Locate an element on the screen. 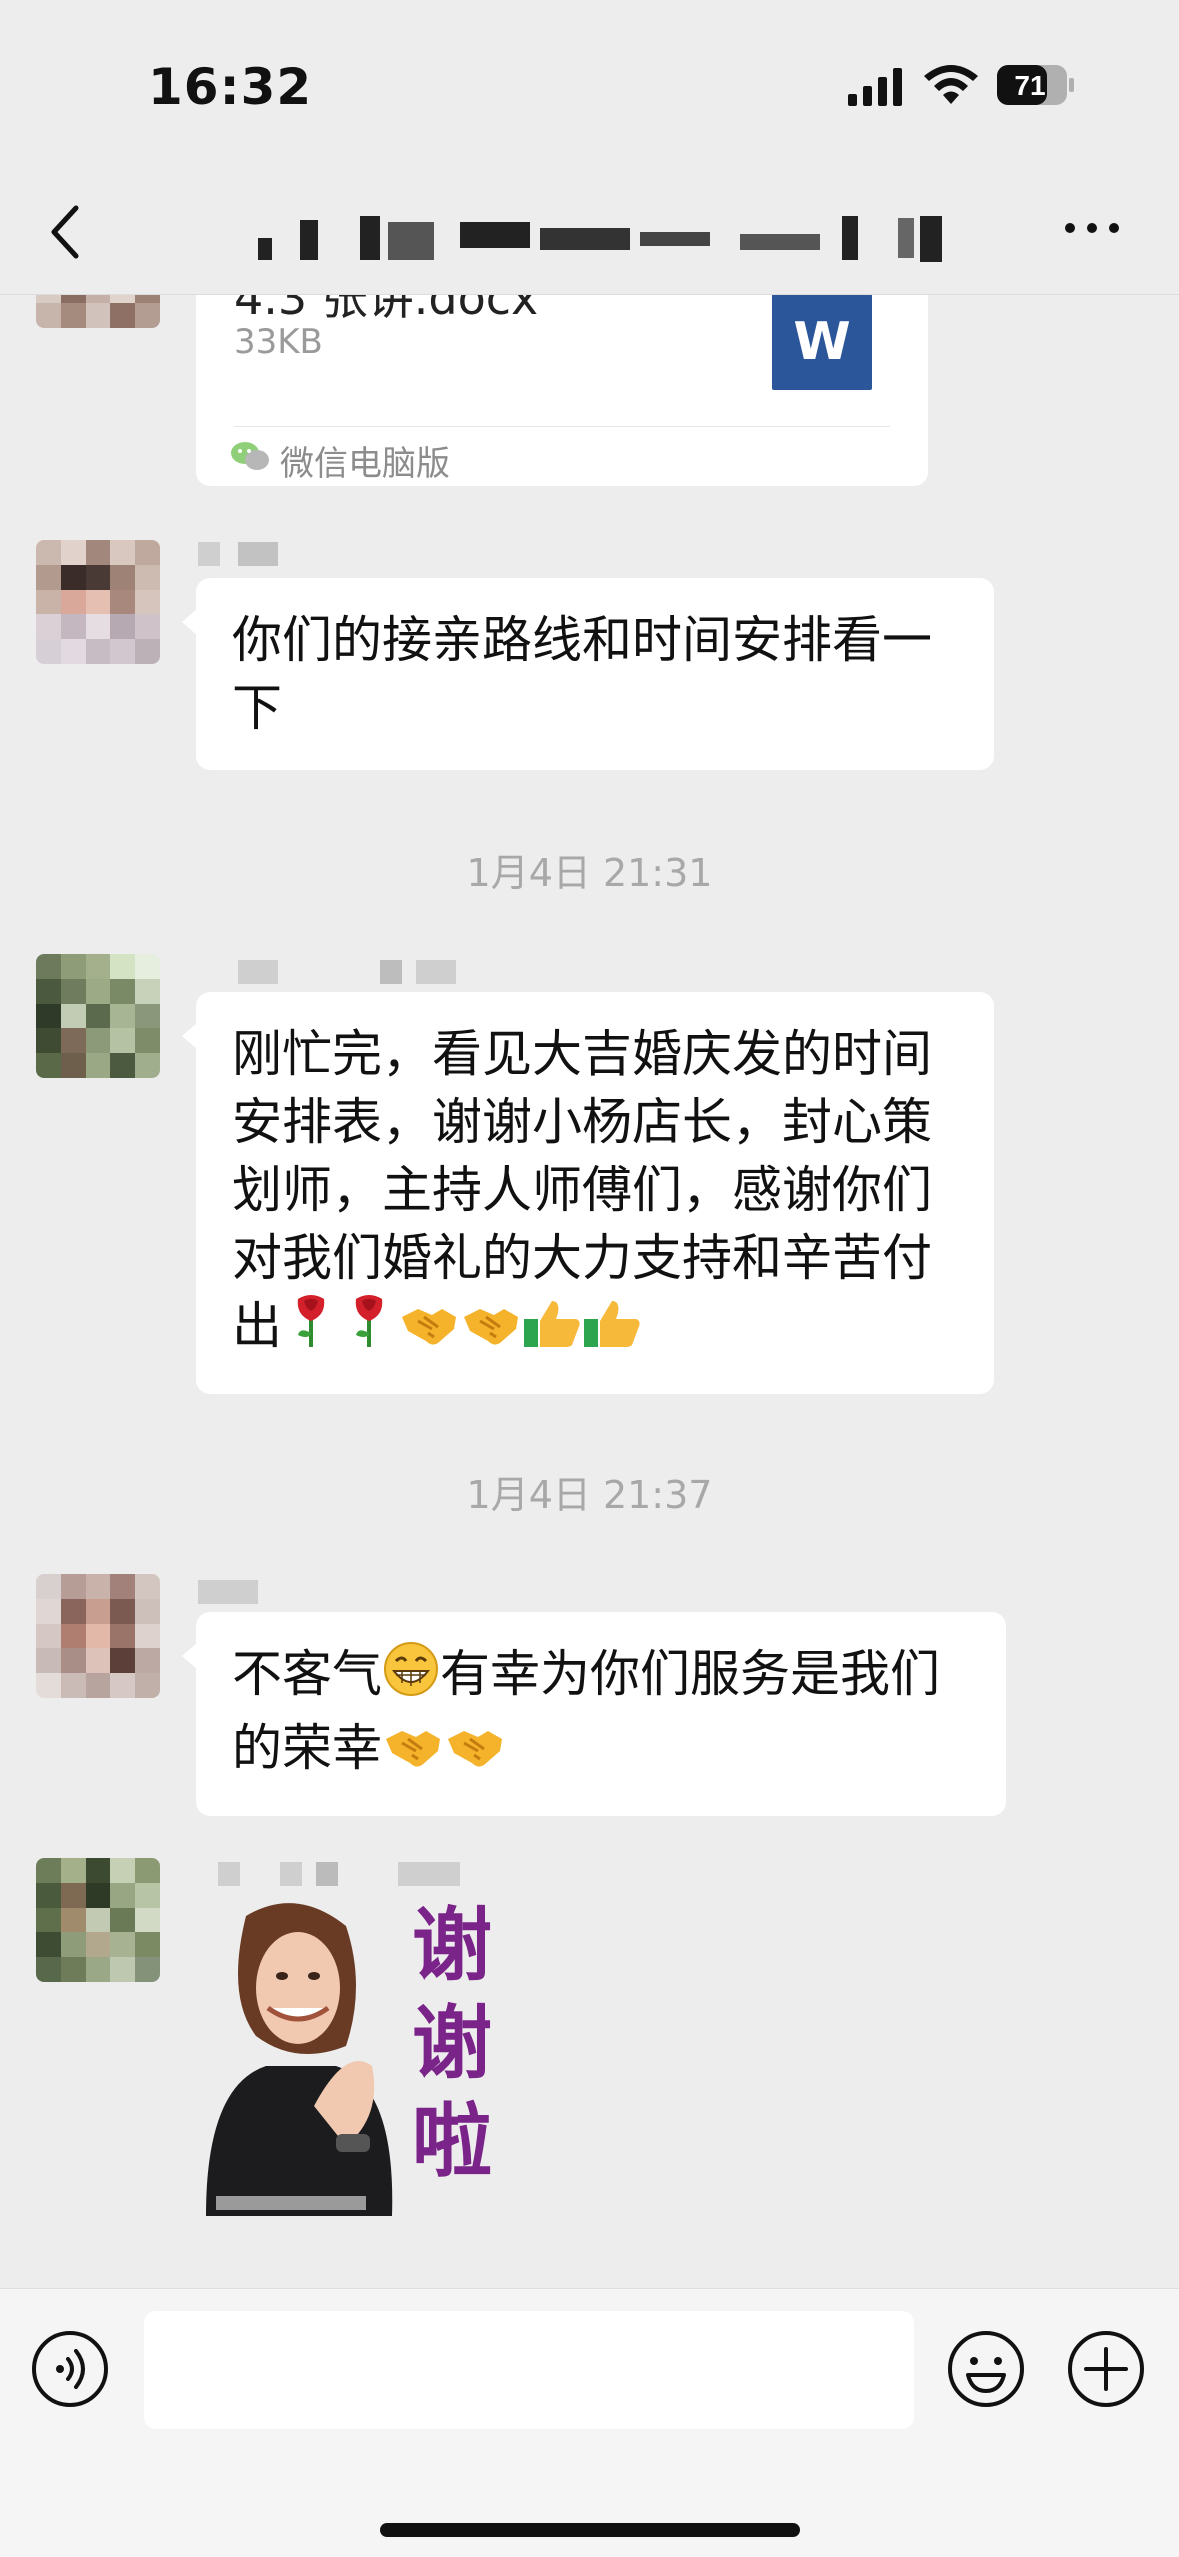  message-text: 不客气 is located at coordinates (307, 1674).